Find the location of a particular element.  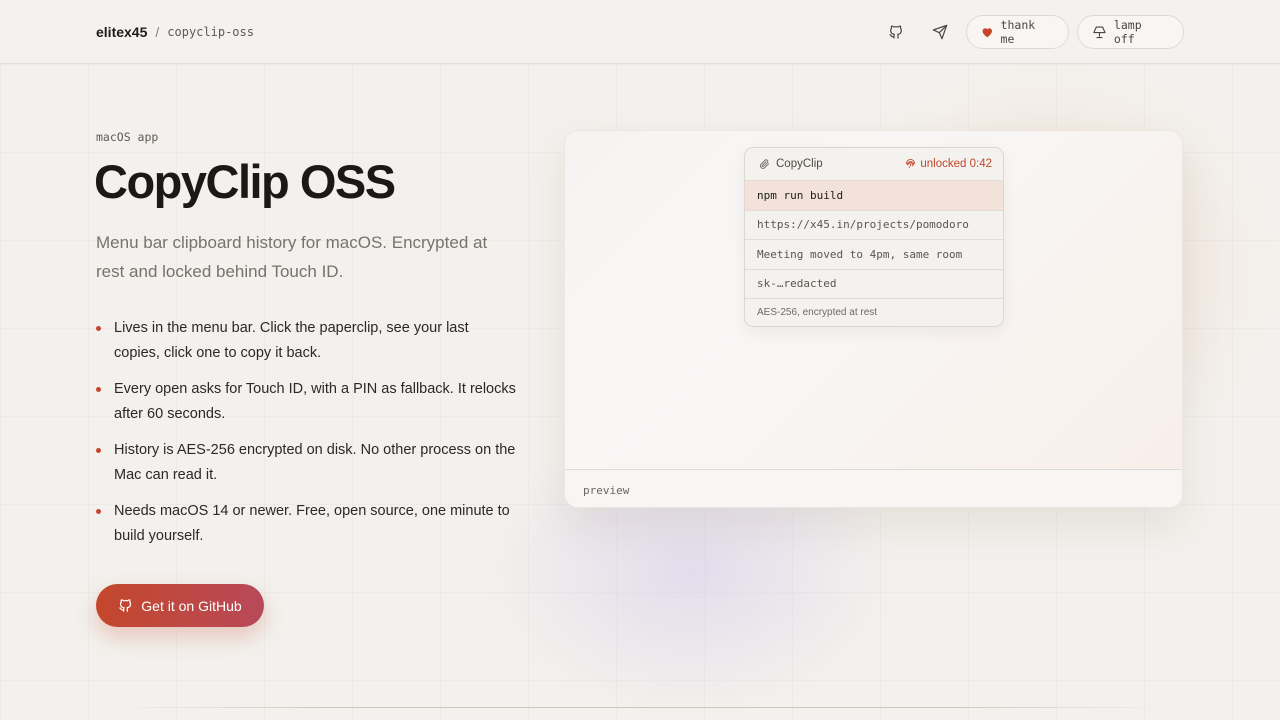

lock-status: unlocked 0:42 is located at coordinates (948, 164).